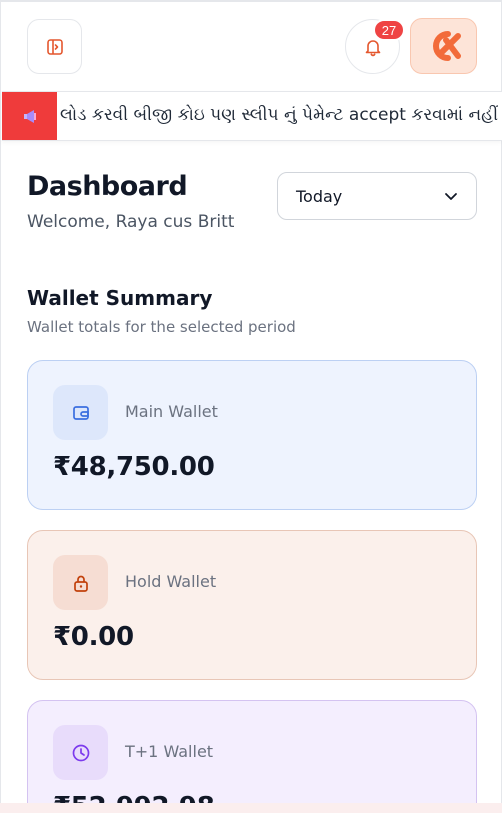 The image size is (502, 813). I want to click on wallet-summary-subtitle: Wallet totals for the selected period, so click(161, 327).